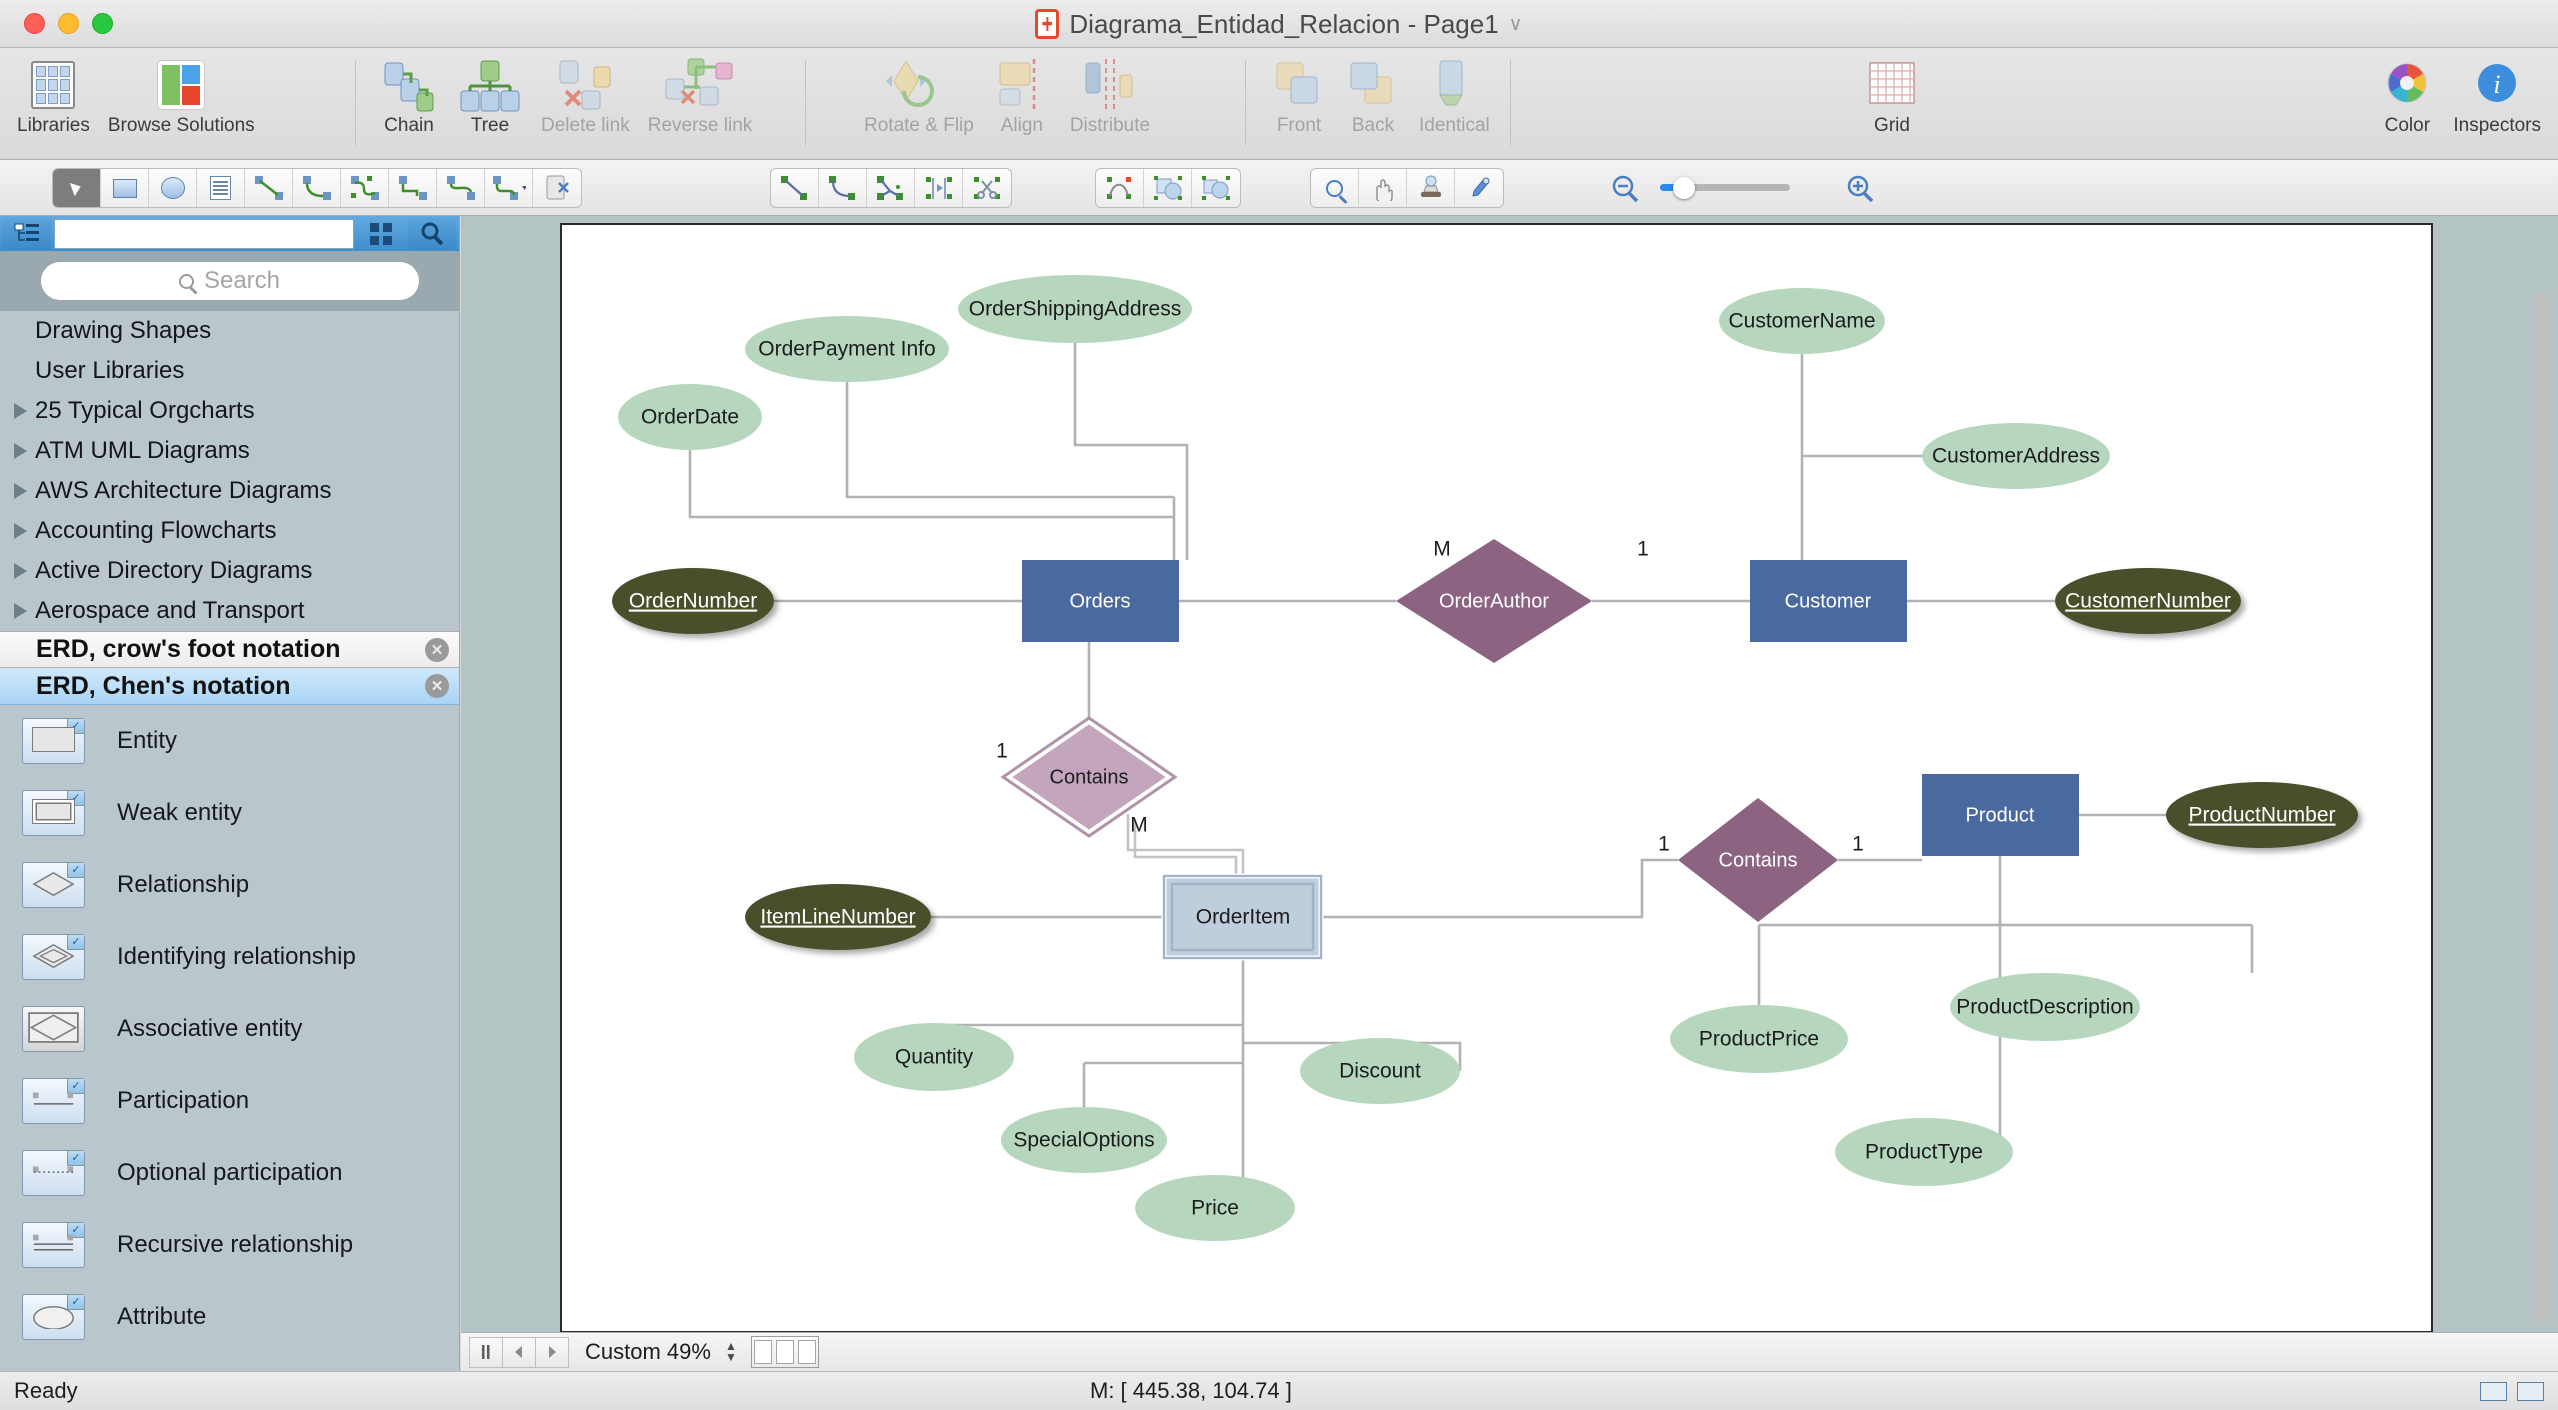 The width and height of the screenshot is (2558, 1410). I want to click on page-layout-icon, so click(762, 1352).